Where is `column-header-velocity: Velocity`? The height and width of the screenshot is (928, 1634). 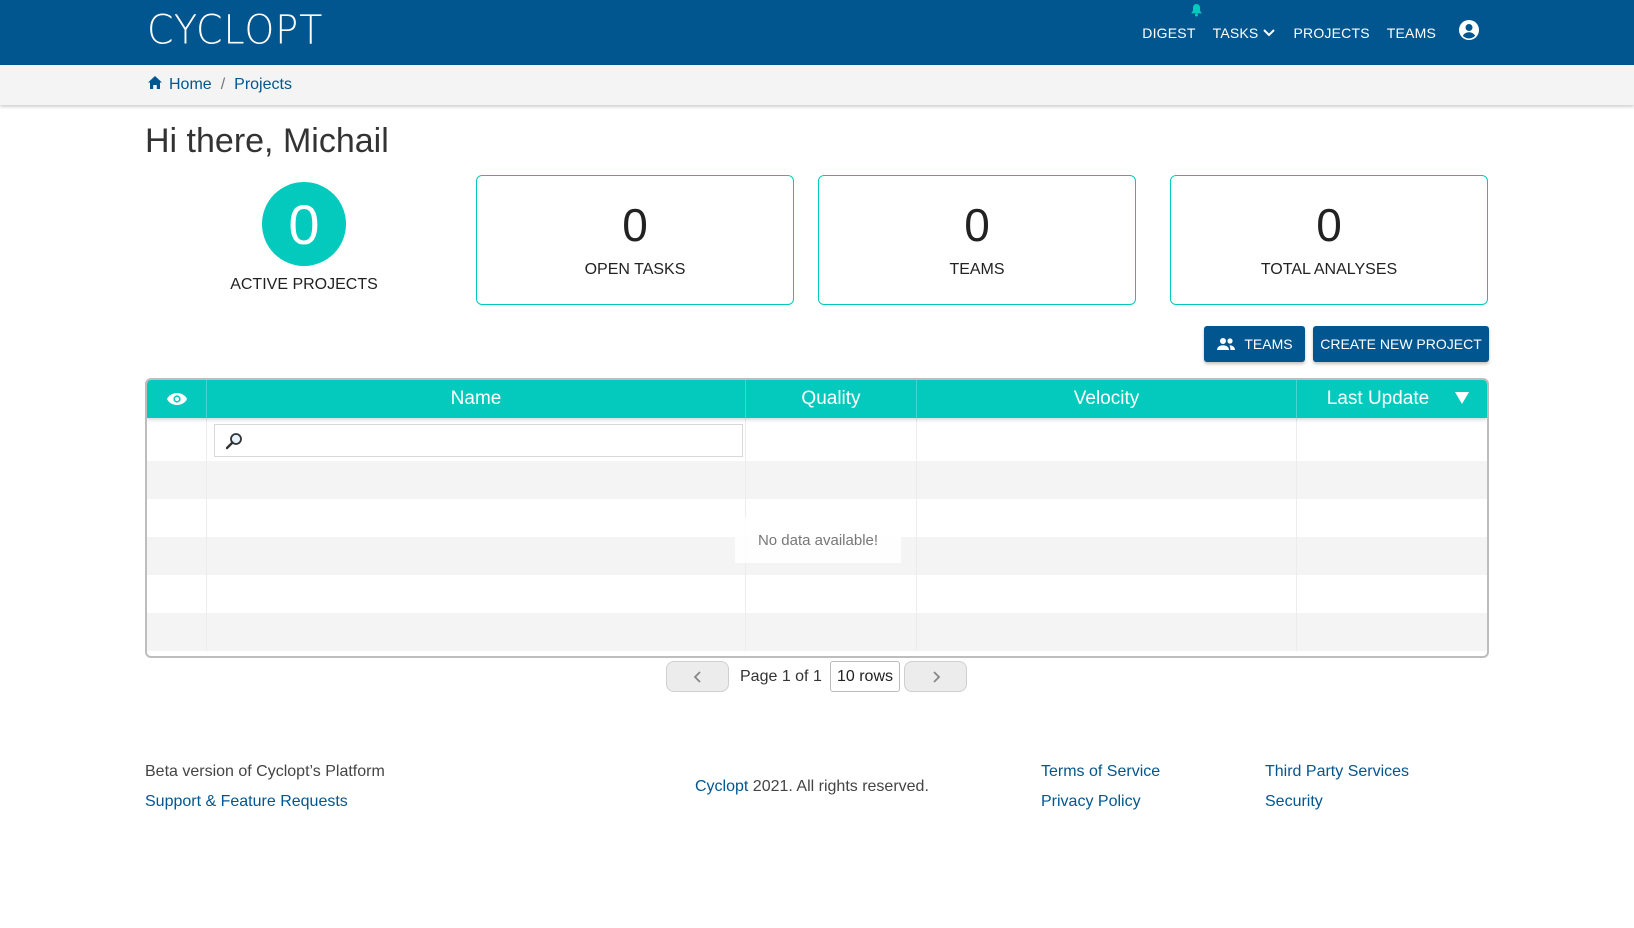
column-header-velocity: Velocity is located at coordinates (1107, 399).